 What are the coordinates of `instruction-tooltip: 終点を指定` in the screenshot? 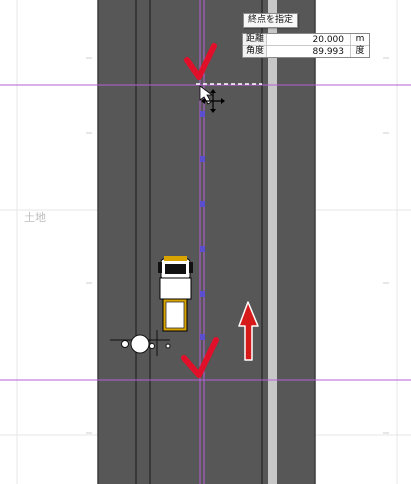 It's located at (271, 20).